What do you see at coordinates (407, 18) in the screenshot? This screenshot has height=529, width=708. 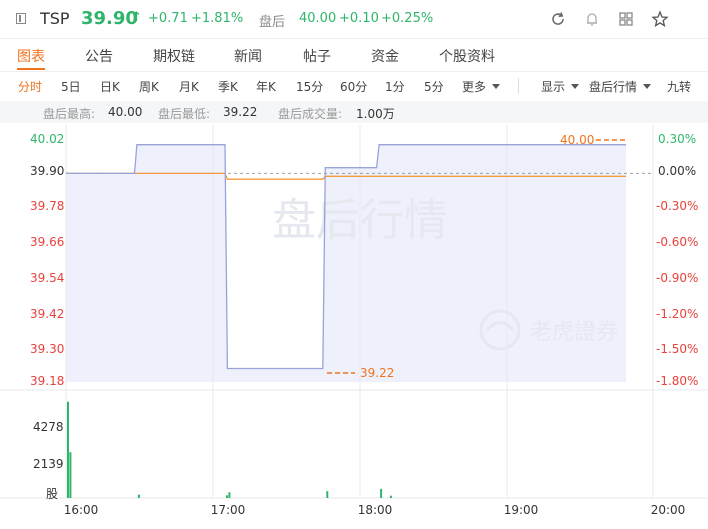 I see `after-hours-change-pct: +0.25%` at bounding box center [407, 18].